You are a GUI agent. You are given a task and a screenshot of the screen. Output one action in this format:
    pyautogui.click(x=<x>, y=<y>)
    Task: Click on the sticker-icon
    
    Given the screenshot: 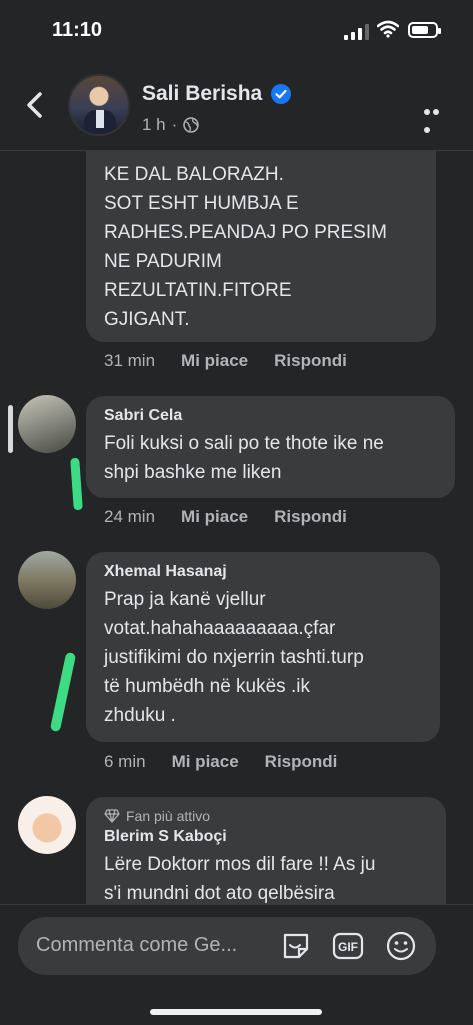 What is the action you would take?
    pyautogui.click(x=296, y=946)
    